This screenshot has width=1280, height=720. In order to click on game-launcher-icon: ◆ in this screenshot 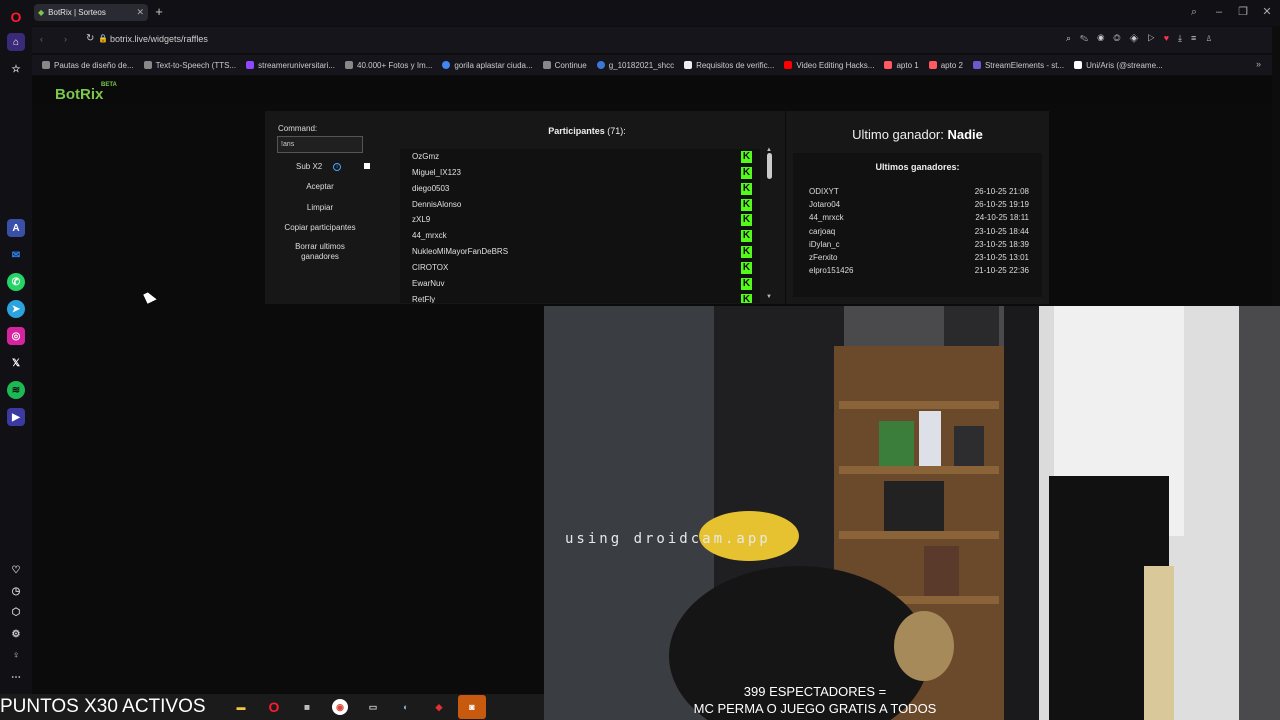, I will do `click(439, 707)`.